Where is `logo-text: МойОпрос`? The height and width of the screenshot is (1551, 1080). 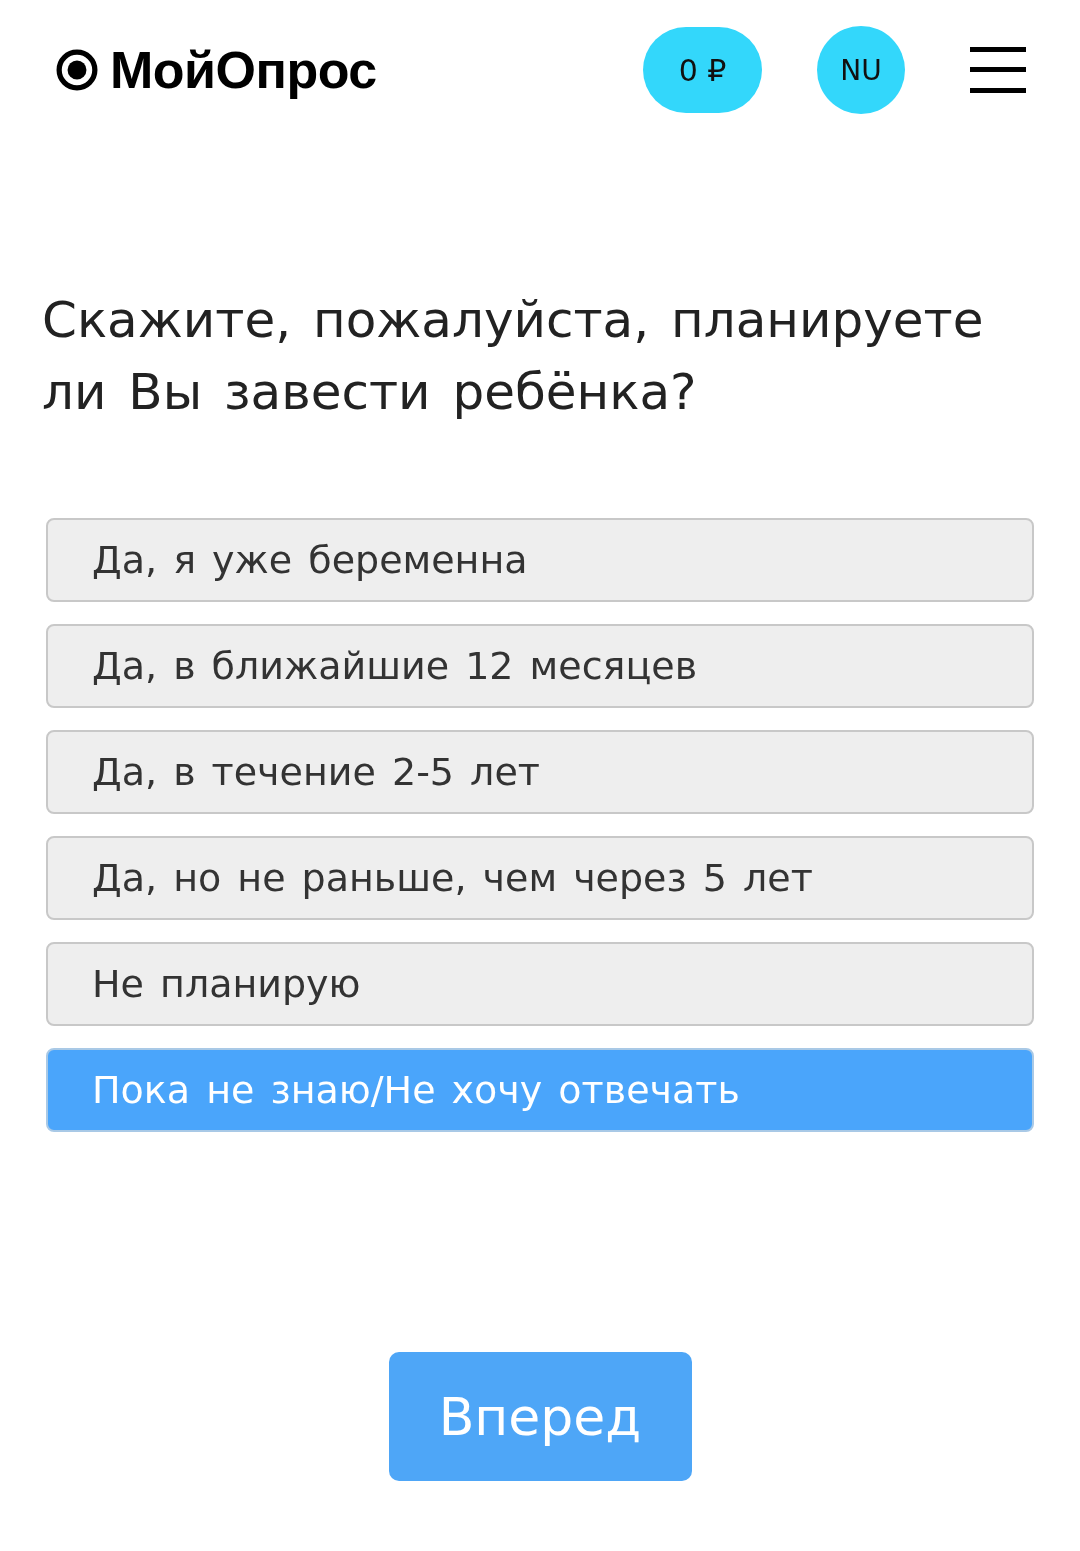 logo-text: МойОпрос is located at coordinates (243, 70).